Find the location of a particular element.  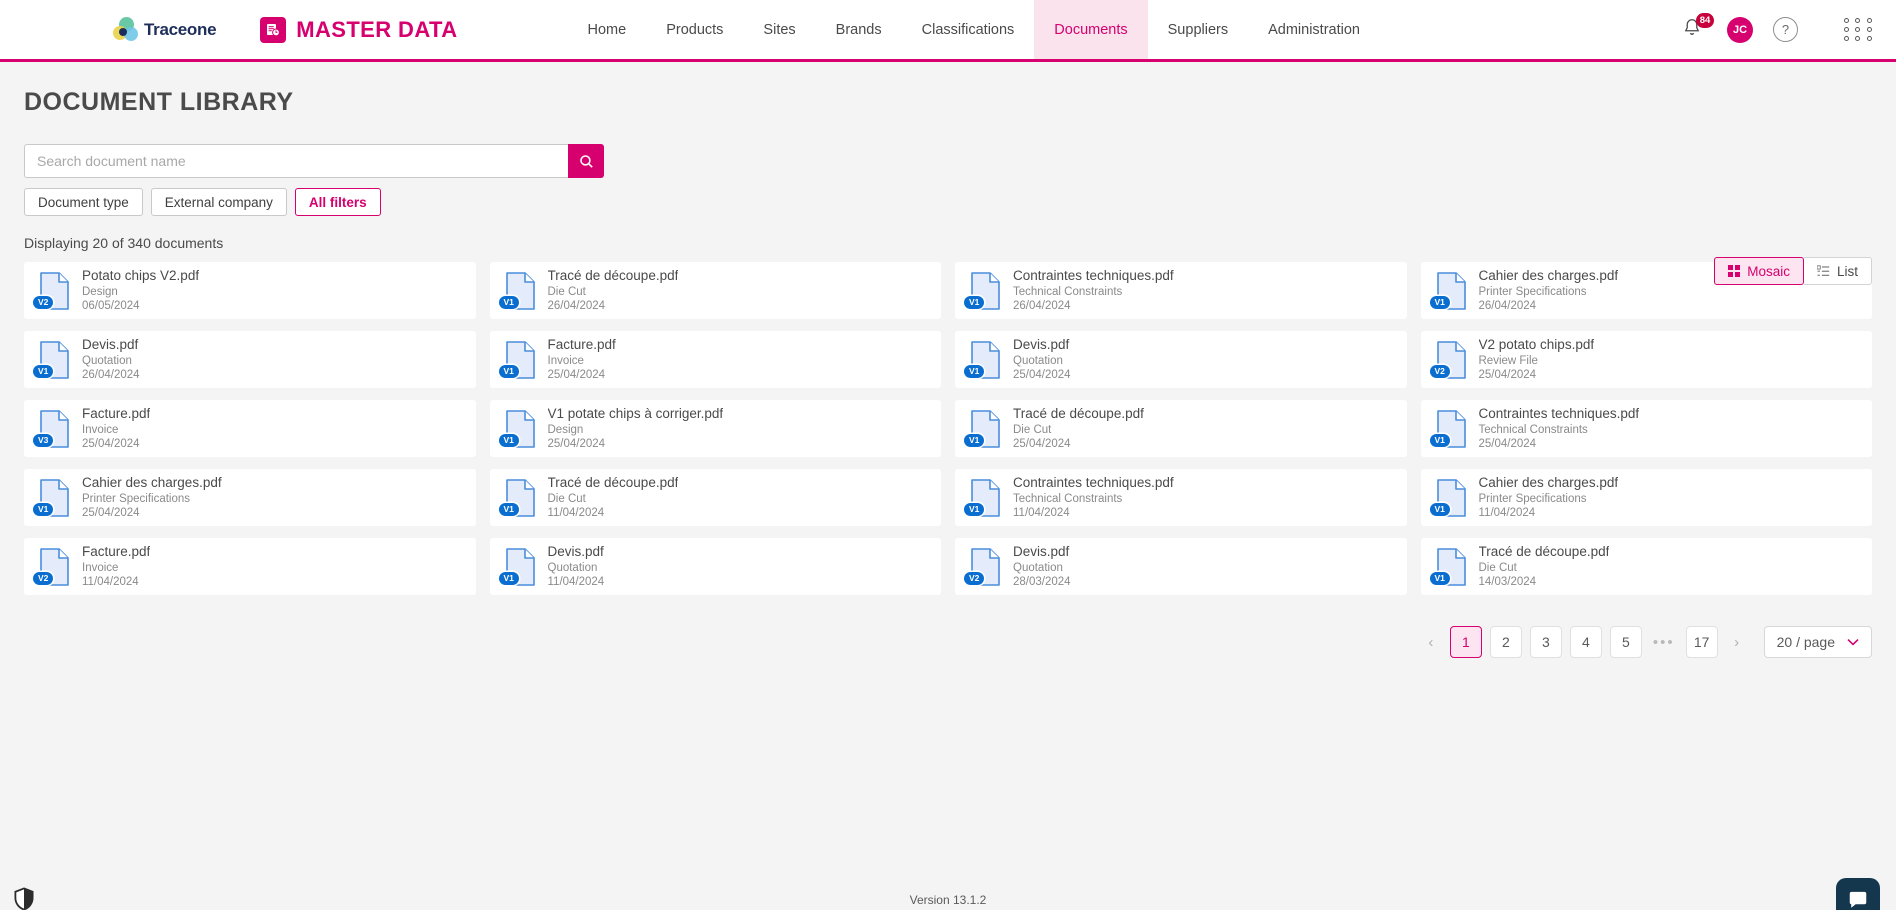

document-card: V1 Devis.pdf Quotation 25/04/2024 is located at coordinates (1181, 359).